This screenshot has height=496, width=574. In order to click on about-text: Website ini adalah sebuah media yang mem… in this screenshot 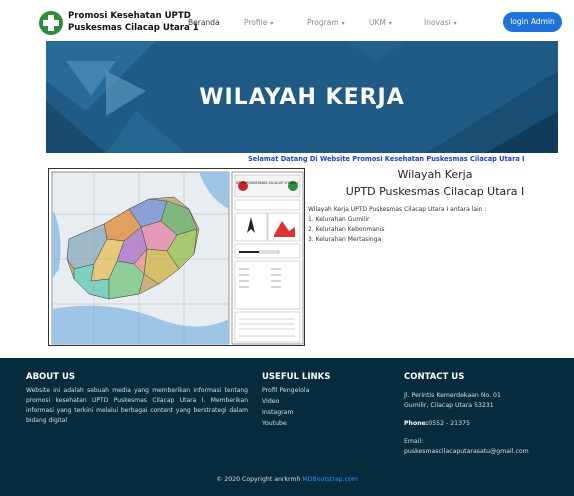, I will do `click(137, 405)`.